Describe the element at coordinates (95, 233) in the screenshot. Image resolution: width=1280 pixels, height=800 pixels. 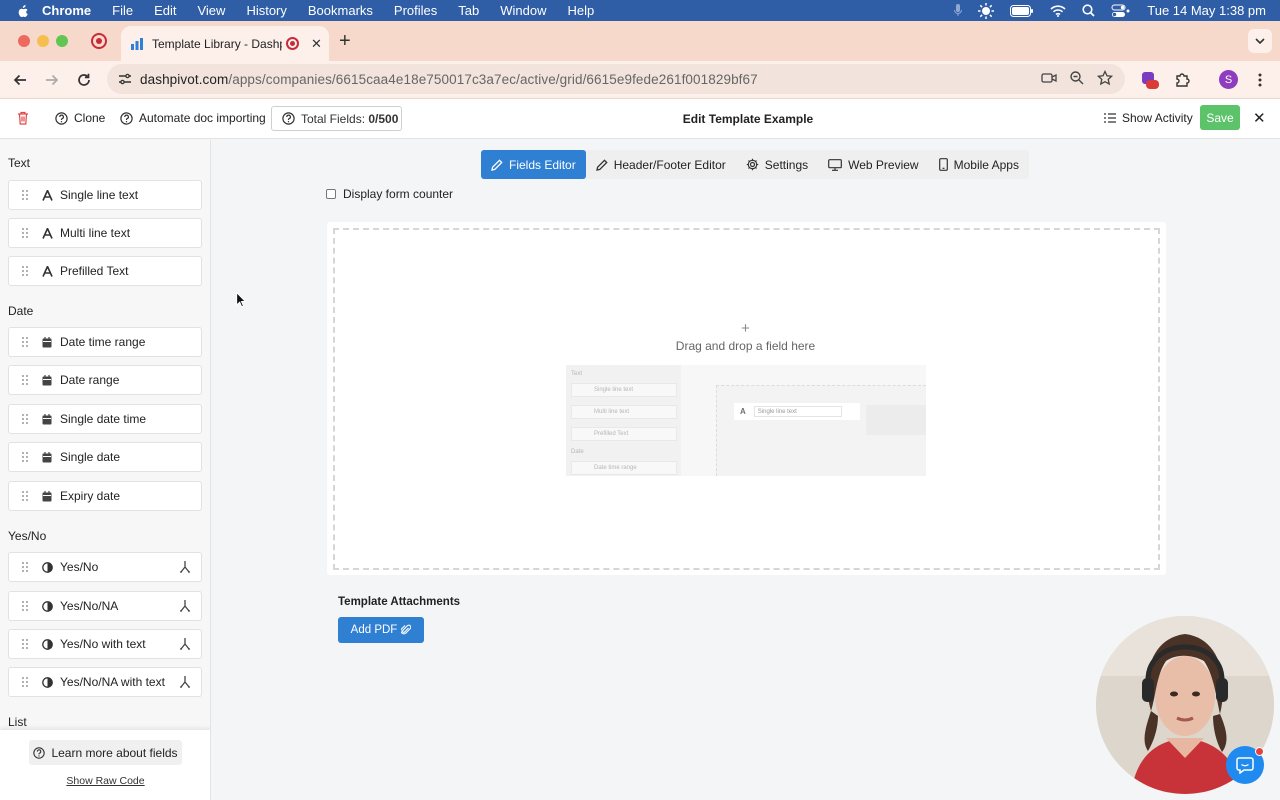
I see `field-item-label: Multi line text` at that location.